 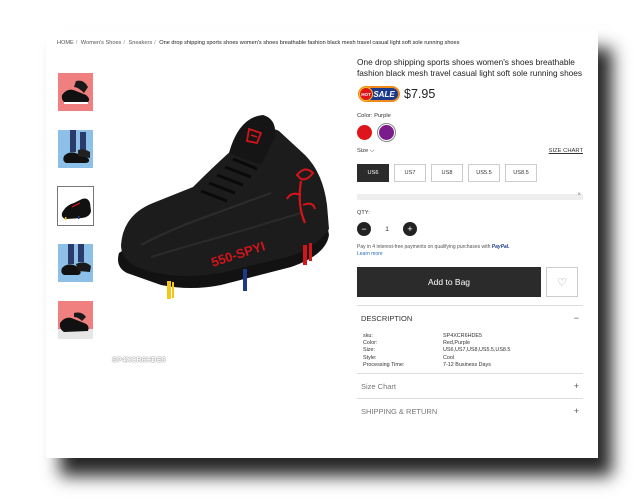 I want to click on size-chart-section-header: Size Chart +, so click(x=470, y=386).